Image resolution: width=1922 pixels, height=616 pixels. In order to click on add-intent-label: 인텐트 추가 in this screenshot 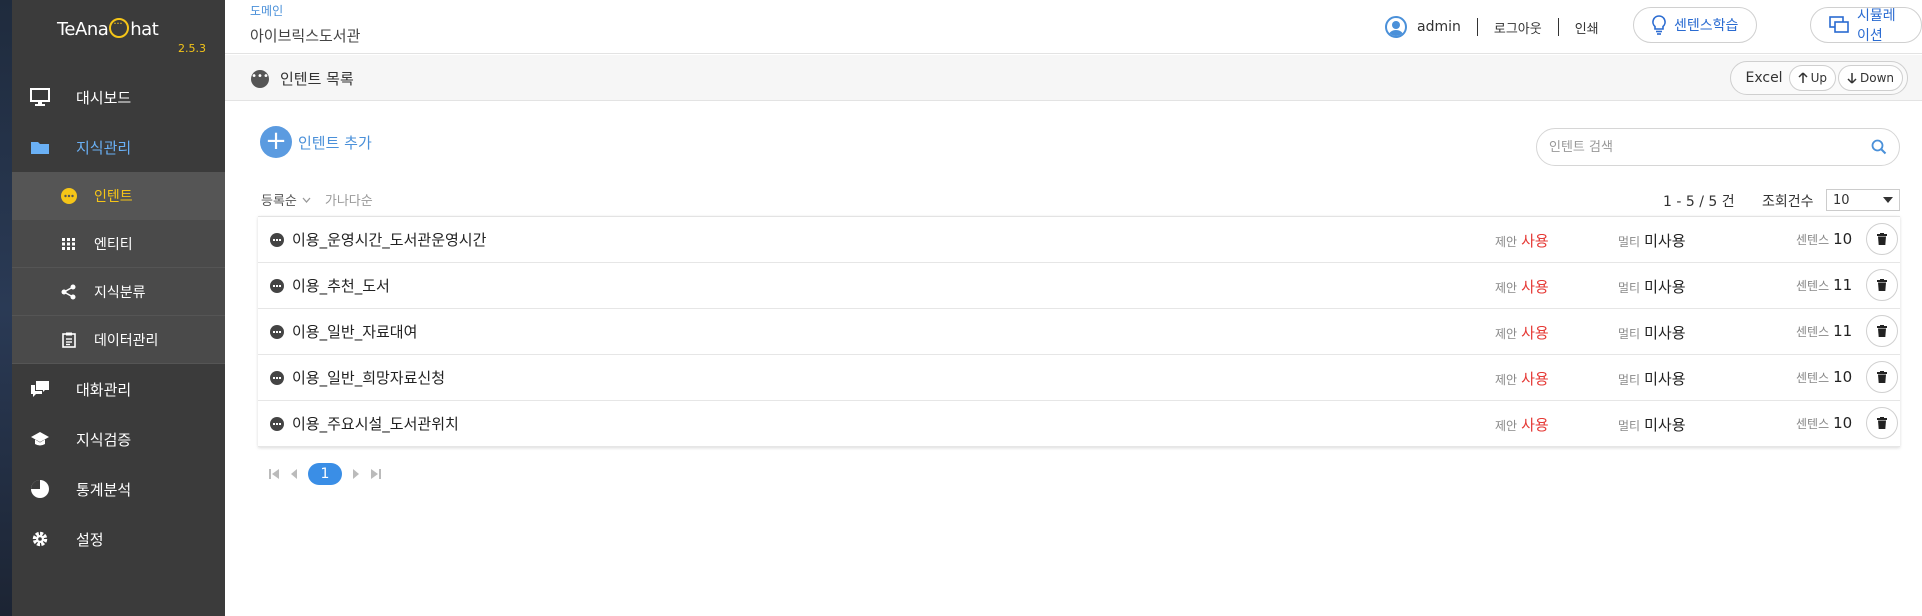, I will do `click(335, 142)`.